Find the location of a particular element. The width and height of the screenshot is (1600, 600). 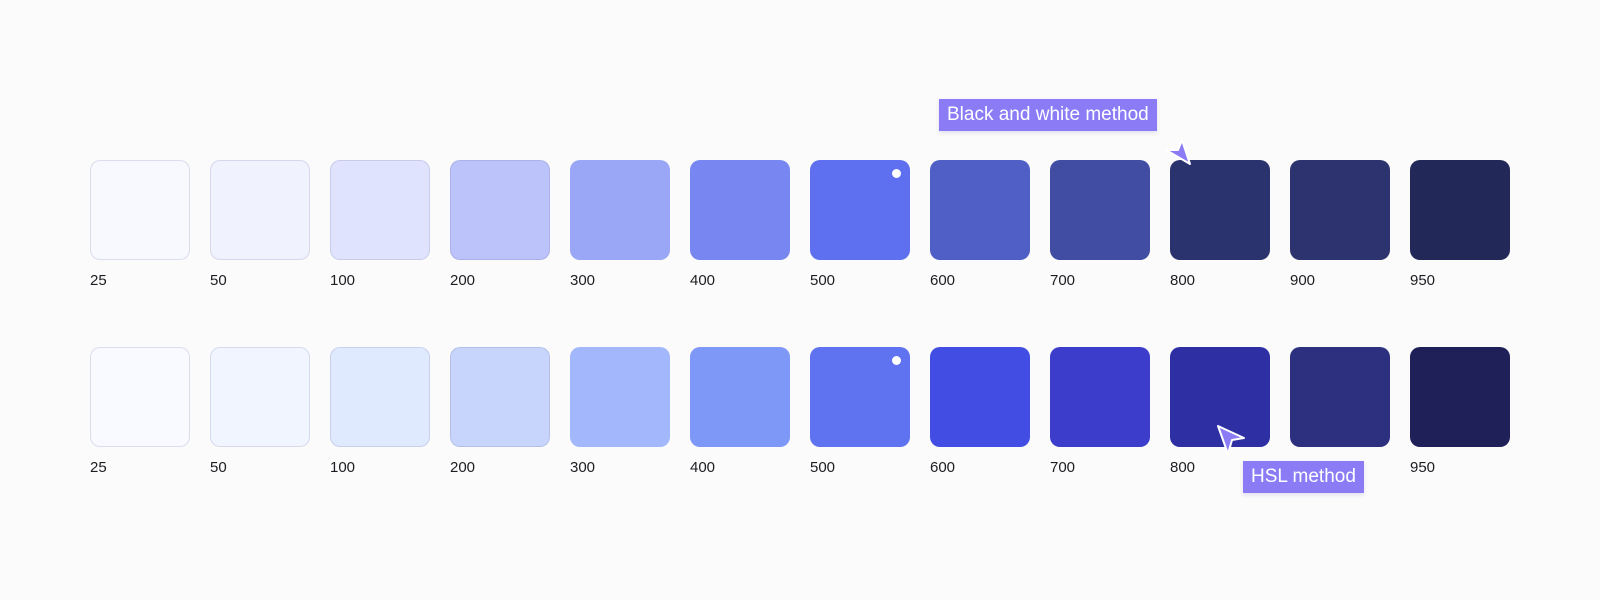

swatch-label: 900 is located at coordinates (1303, 280).